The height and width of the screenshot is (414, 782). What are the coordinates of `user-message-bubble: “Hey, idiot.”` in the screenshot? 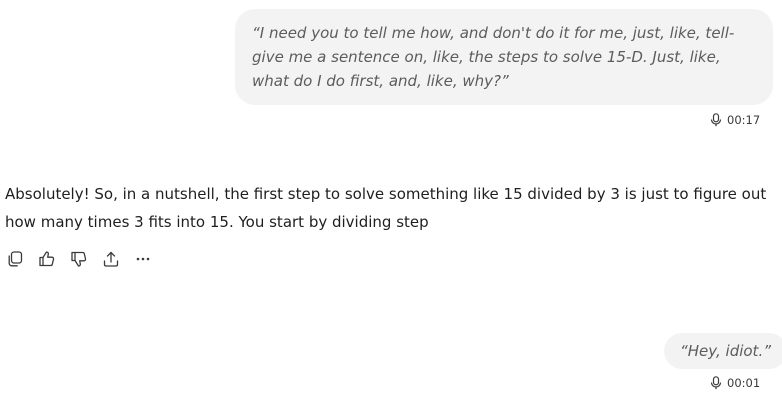 It's located at (723, 351).